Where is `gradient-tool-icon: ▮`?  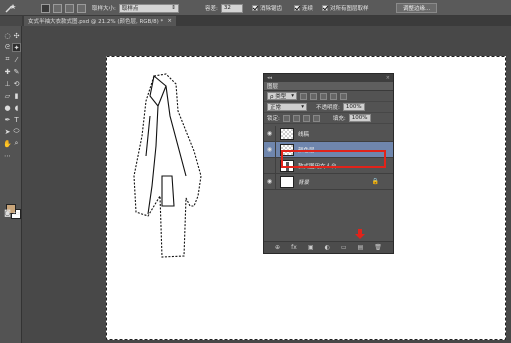
gradient-tool-icon: ▮ is located at coordinates (16, 95).